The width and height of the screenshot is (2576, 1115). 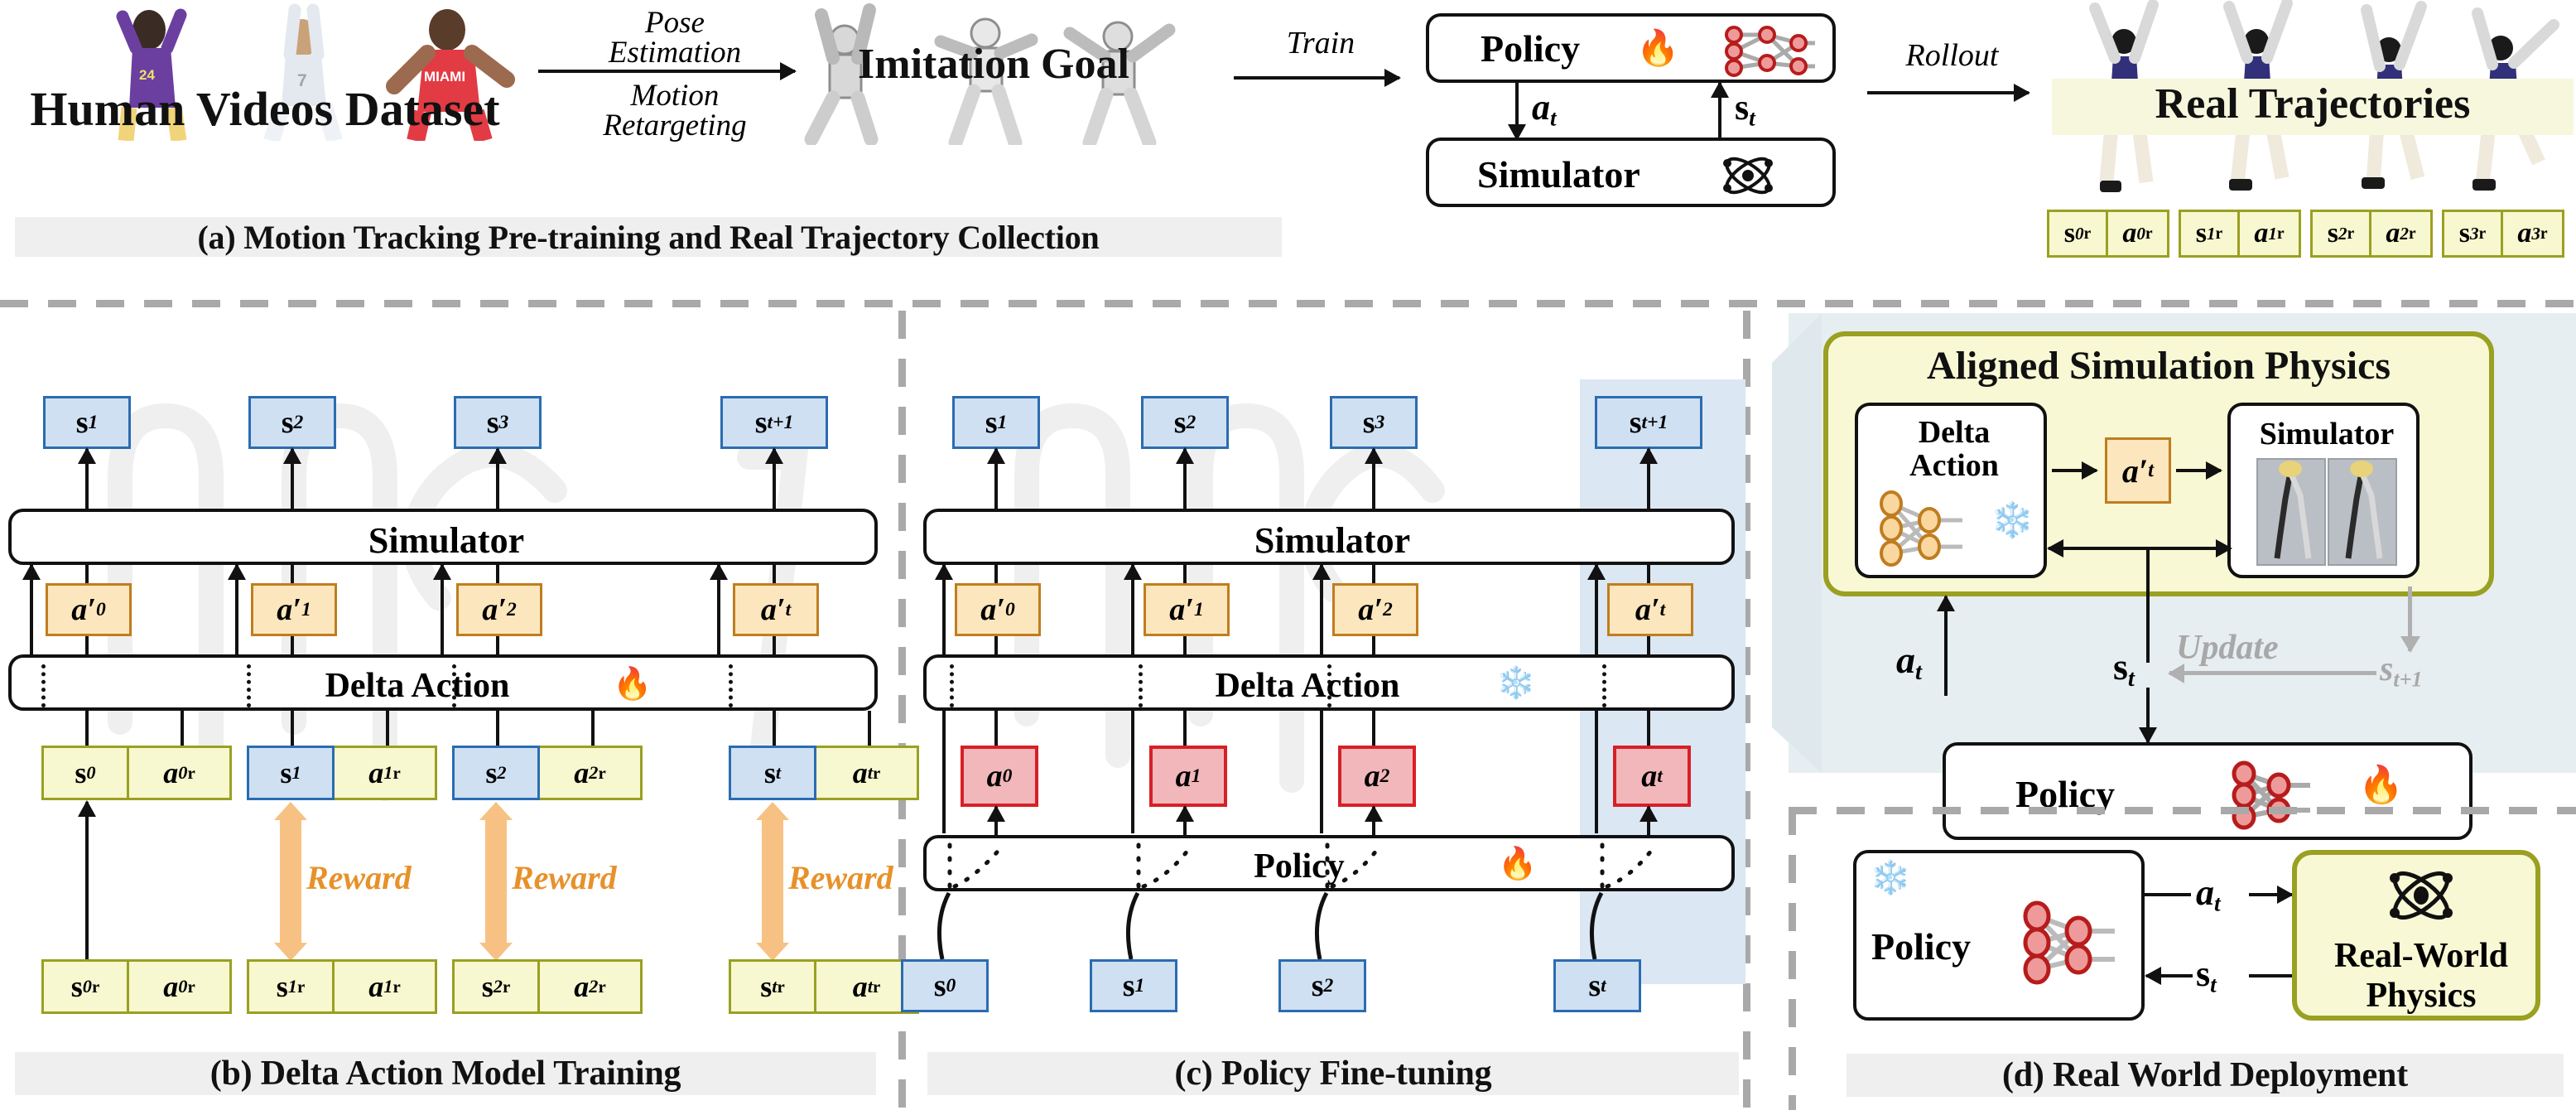 I want to click on real-trajectory-tokens: s0r a0r s1r a1r s2r a2r s3r a3r, so click(x=2311, y=235).